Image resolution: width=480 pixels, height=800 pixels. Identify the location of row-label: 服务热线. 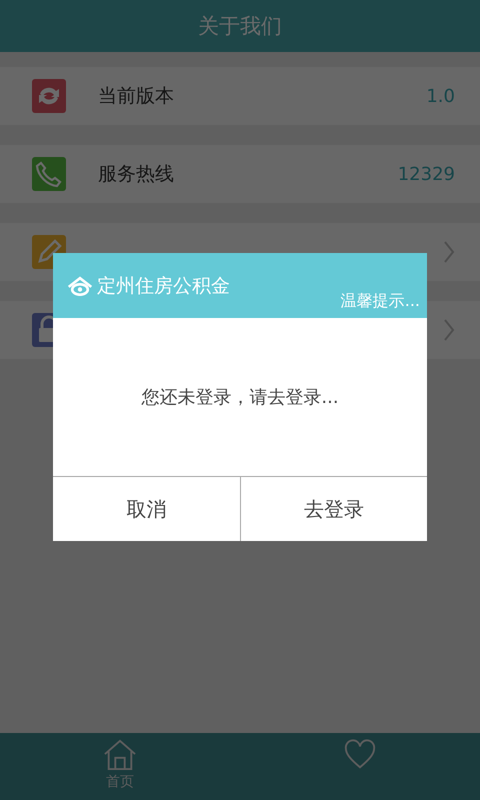
(136, 174).